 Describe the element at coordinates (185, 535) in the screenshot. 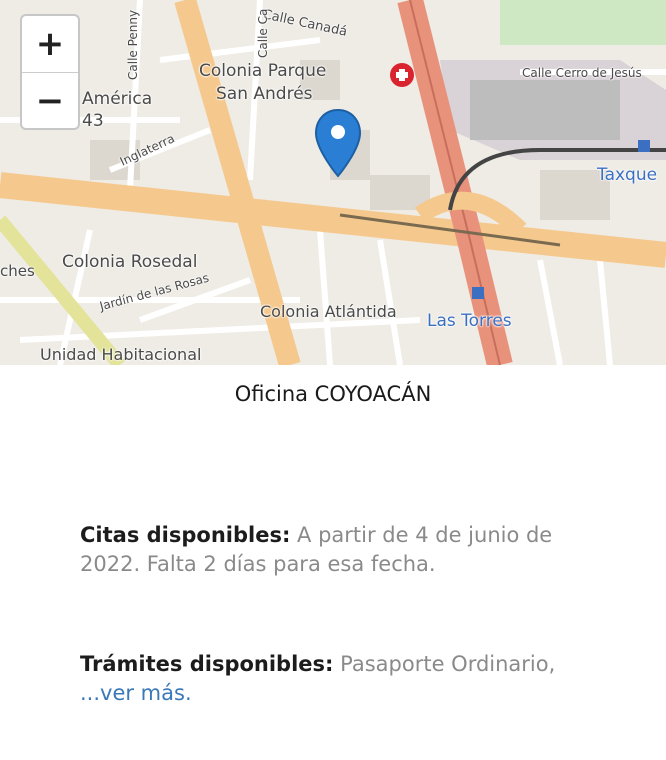

I see `citas-label: Citas disponibles:` at that location.